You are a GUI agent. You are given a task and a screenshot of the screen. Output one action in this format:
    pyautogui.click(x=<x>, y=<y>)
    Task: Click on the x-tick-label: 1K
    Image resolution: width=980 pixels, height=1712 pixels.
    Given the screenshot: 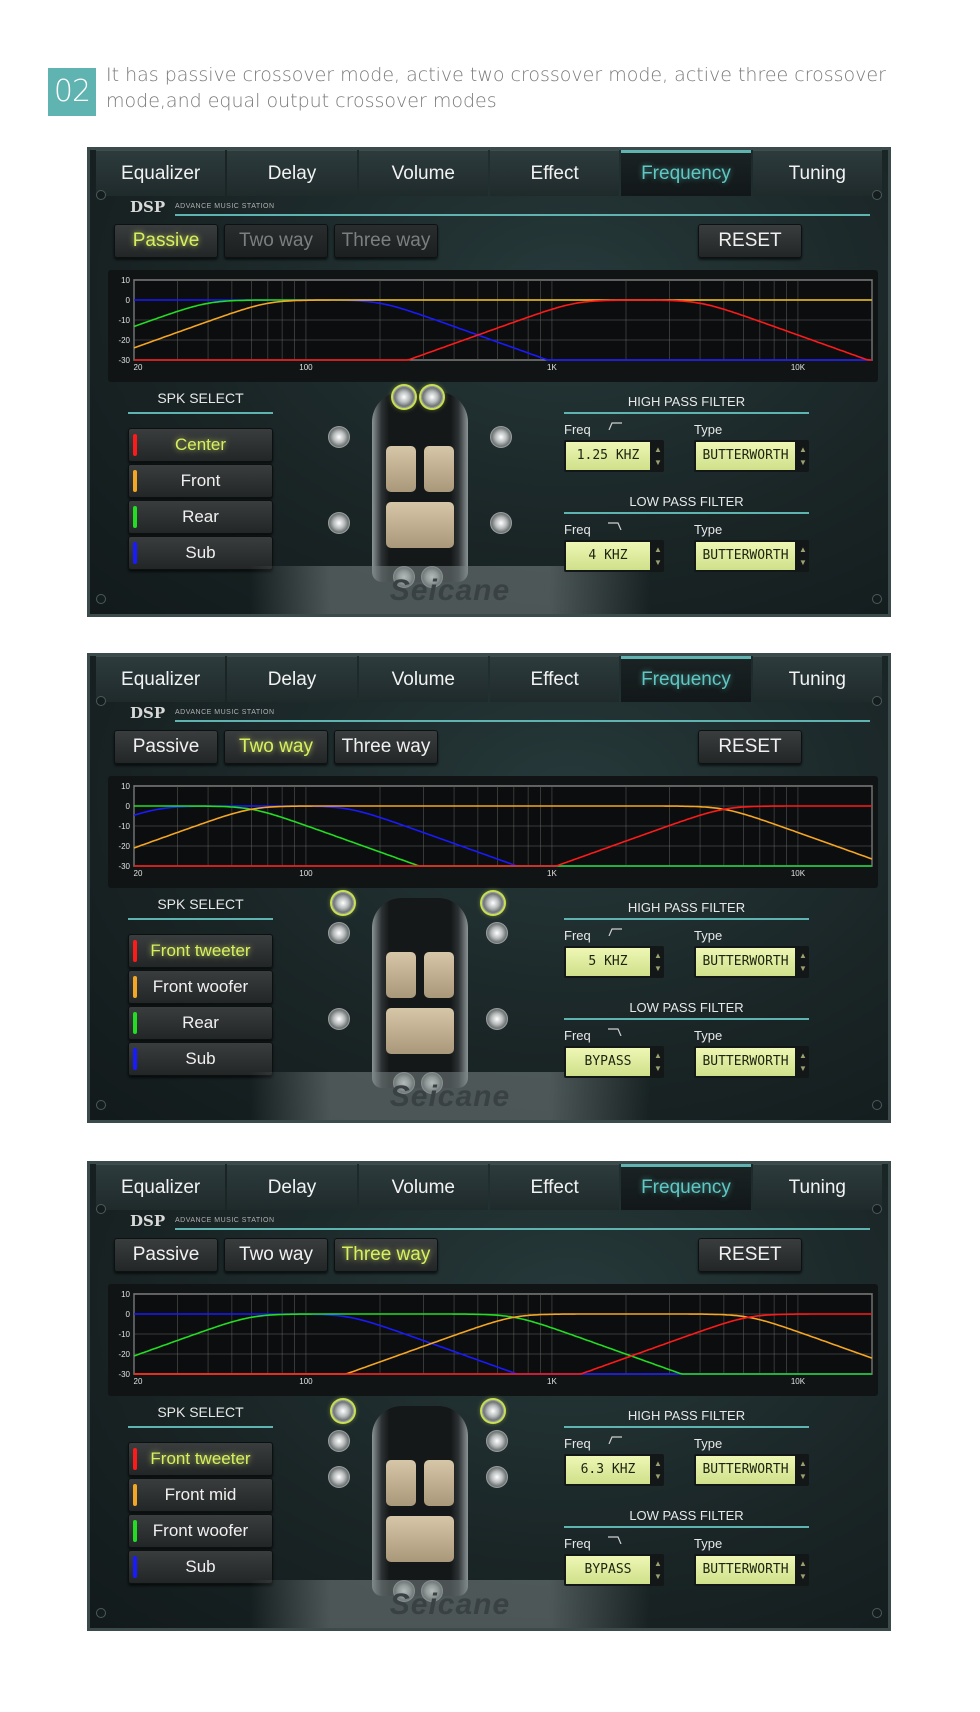 What is the action you would take?
    pyautogui.click(x=552, y=1381)
    